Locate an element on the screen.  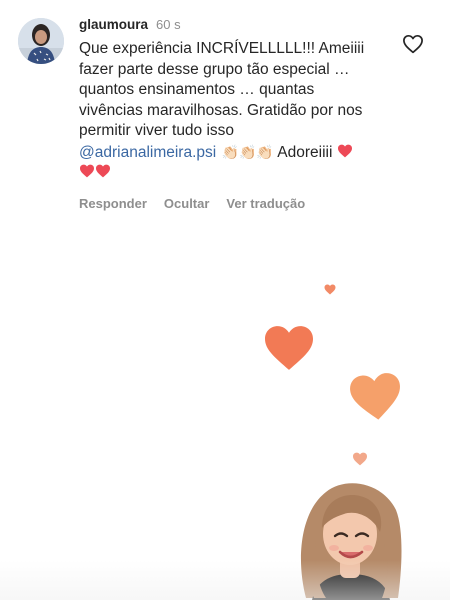
username: glaumoura is located at coordinates (113, 24).